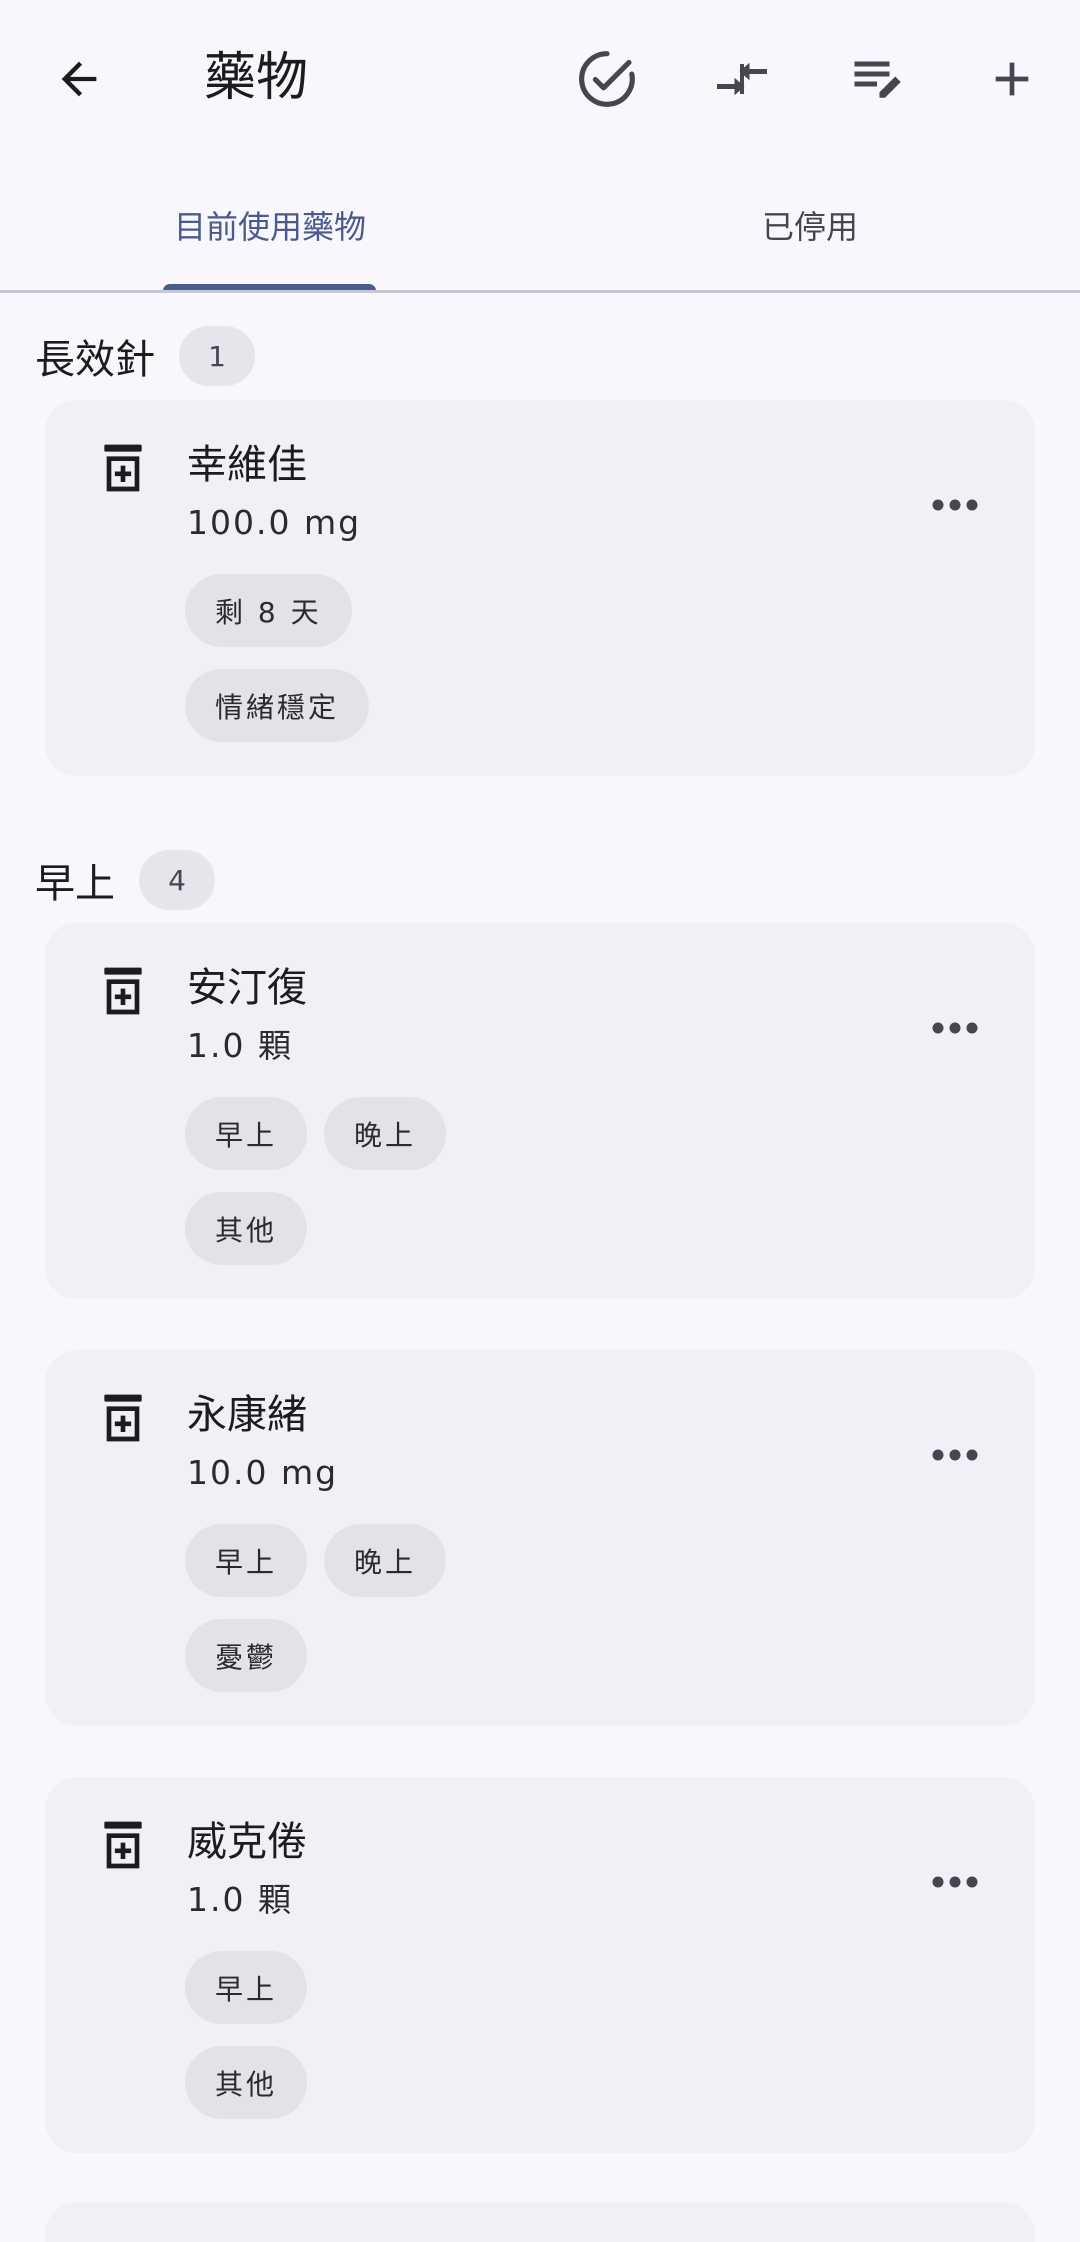 This screenshot has width=1080, height=2242. Describe the element at coordinates (95, 360) in the screenshot. I see `section-label: 長效針` at that location.